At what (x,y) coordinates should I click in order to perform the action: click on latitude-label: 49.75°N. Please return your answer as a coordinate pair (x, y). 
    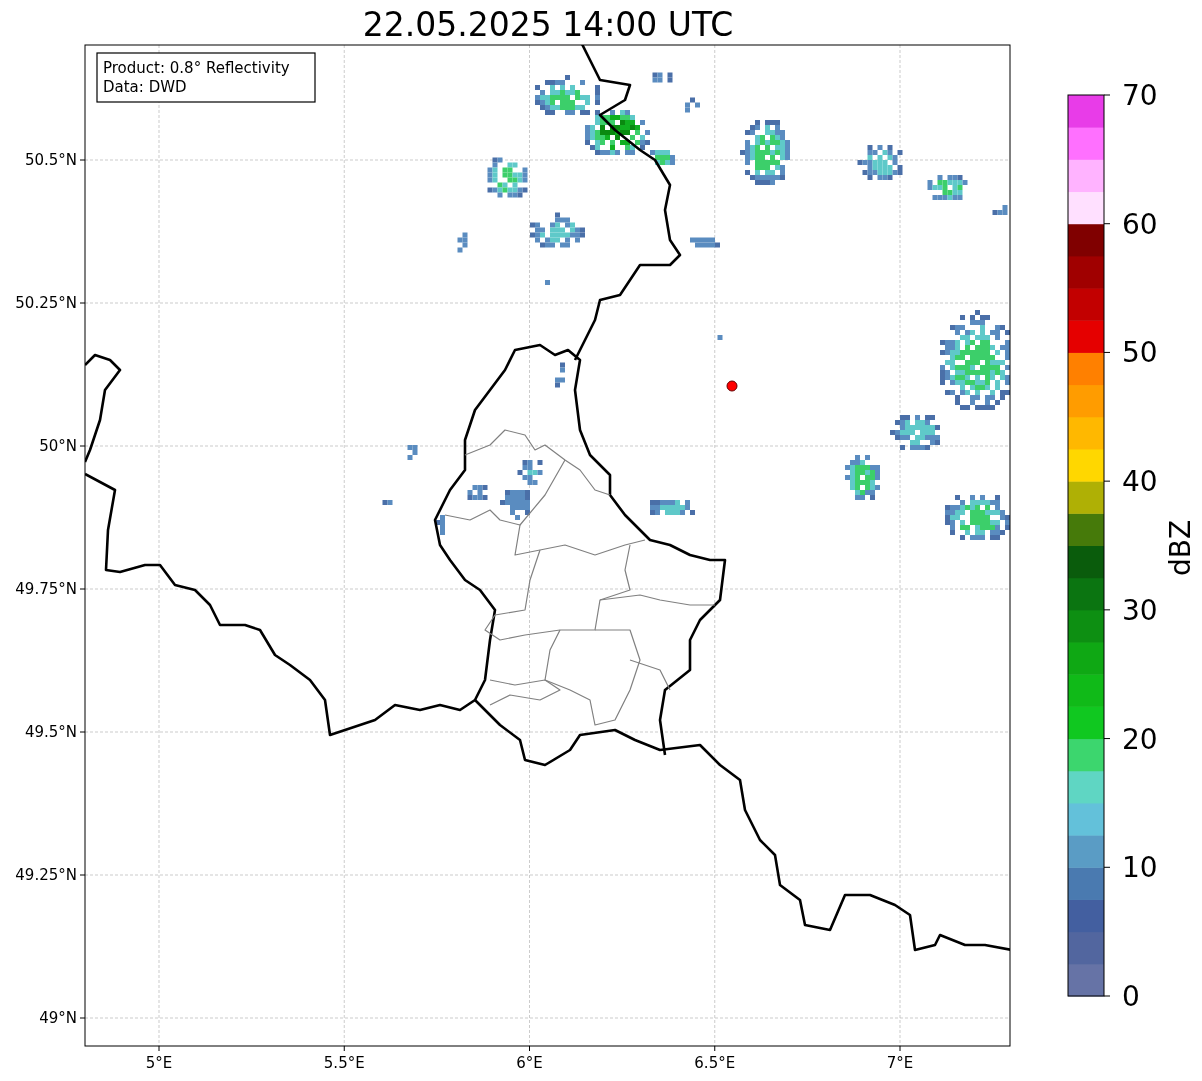
    Looking at the image, I should click on (46, 589).